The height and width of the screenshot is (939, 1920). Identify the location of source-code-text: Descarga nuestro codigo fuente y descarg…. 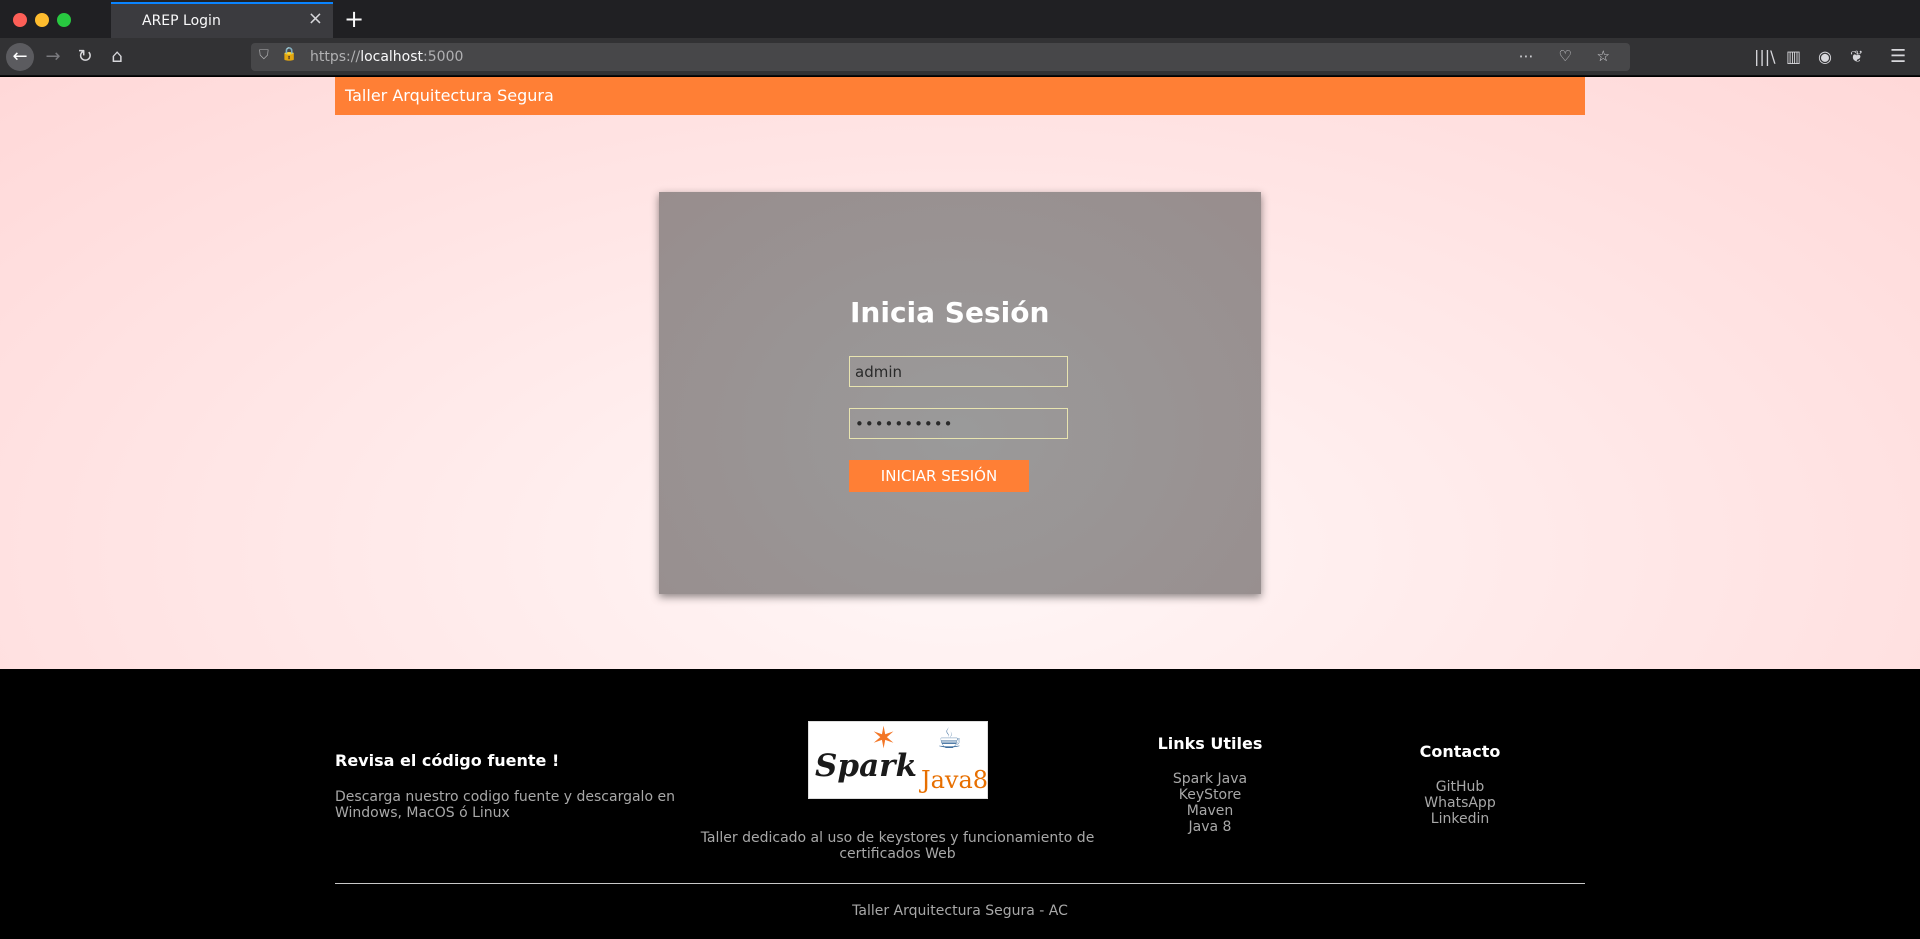
(505, 805).